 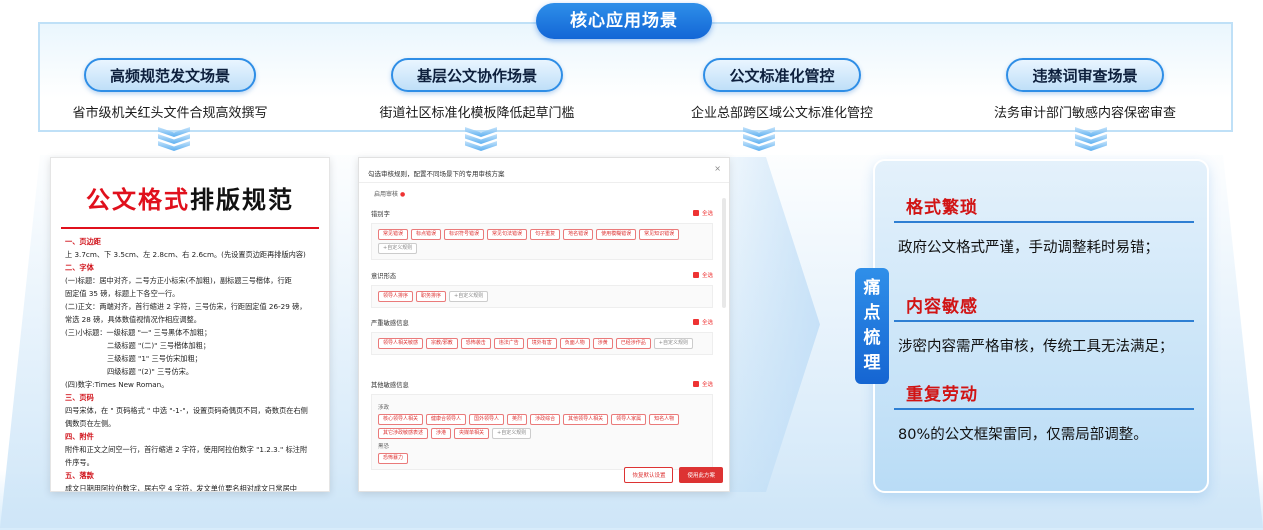 I want to click on document-line: 成文日期用阿拉伯数字，居右空 4 字符，发文单位要名相对成文日常居中, so click(x=181, y=488).